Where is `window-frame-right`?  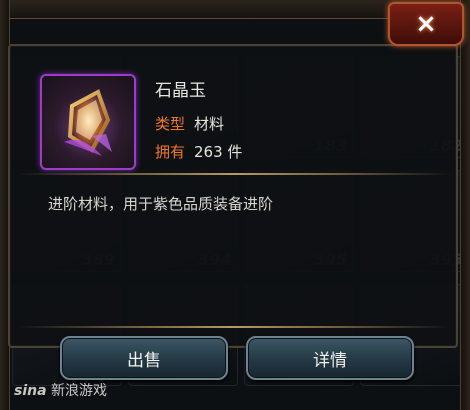
window-frame-right is located at coordinates (465, 205).